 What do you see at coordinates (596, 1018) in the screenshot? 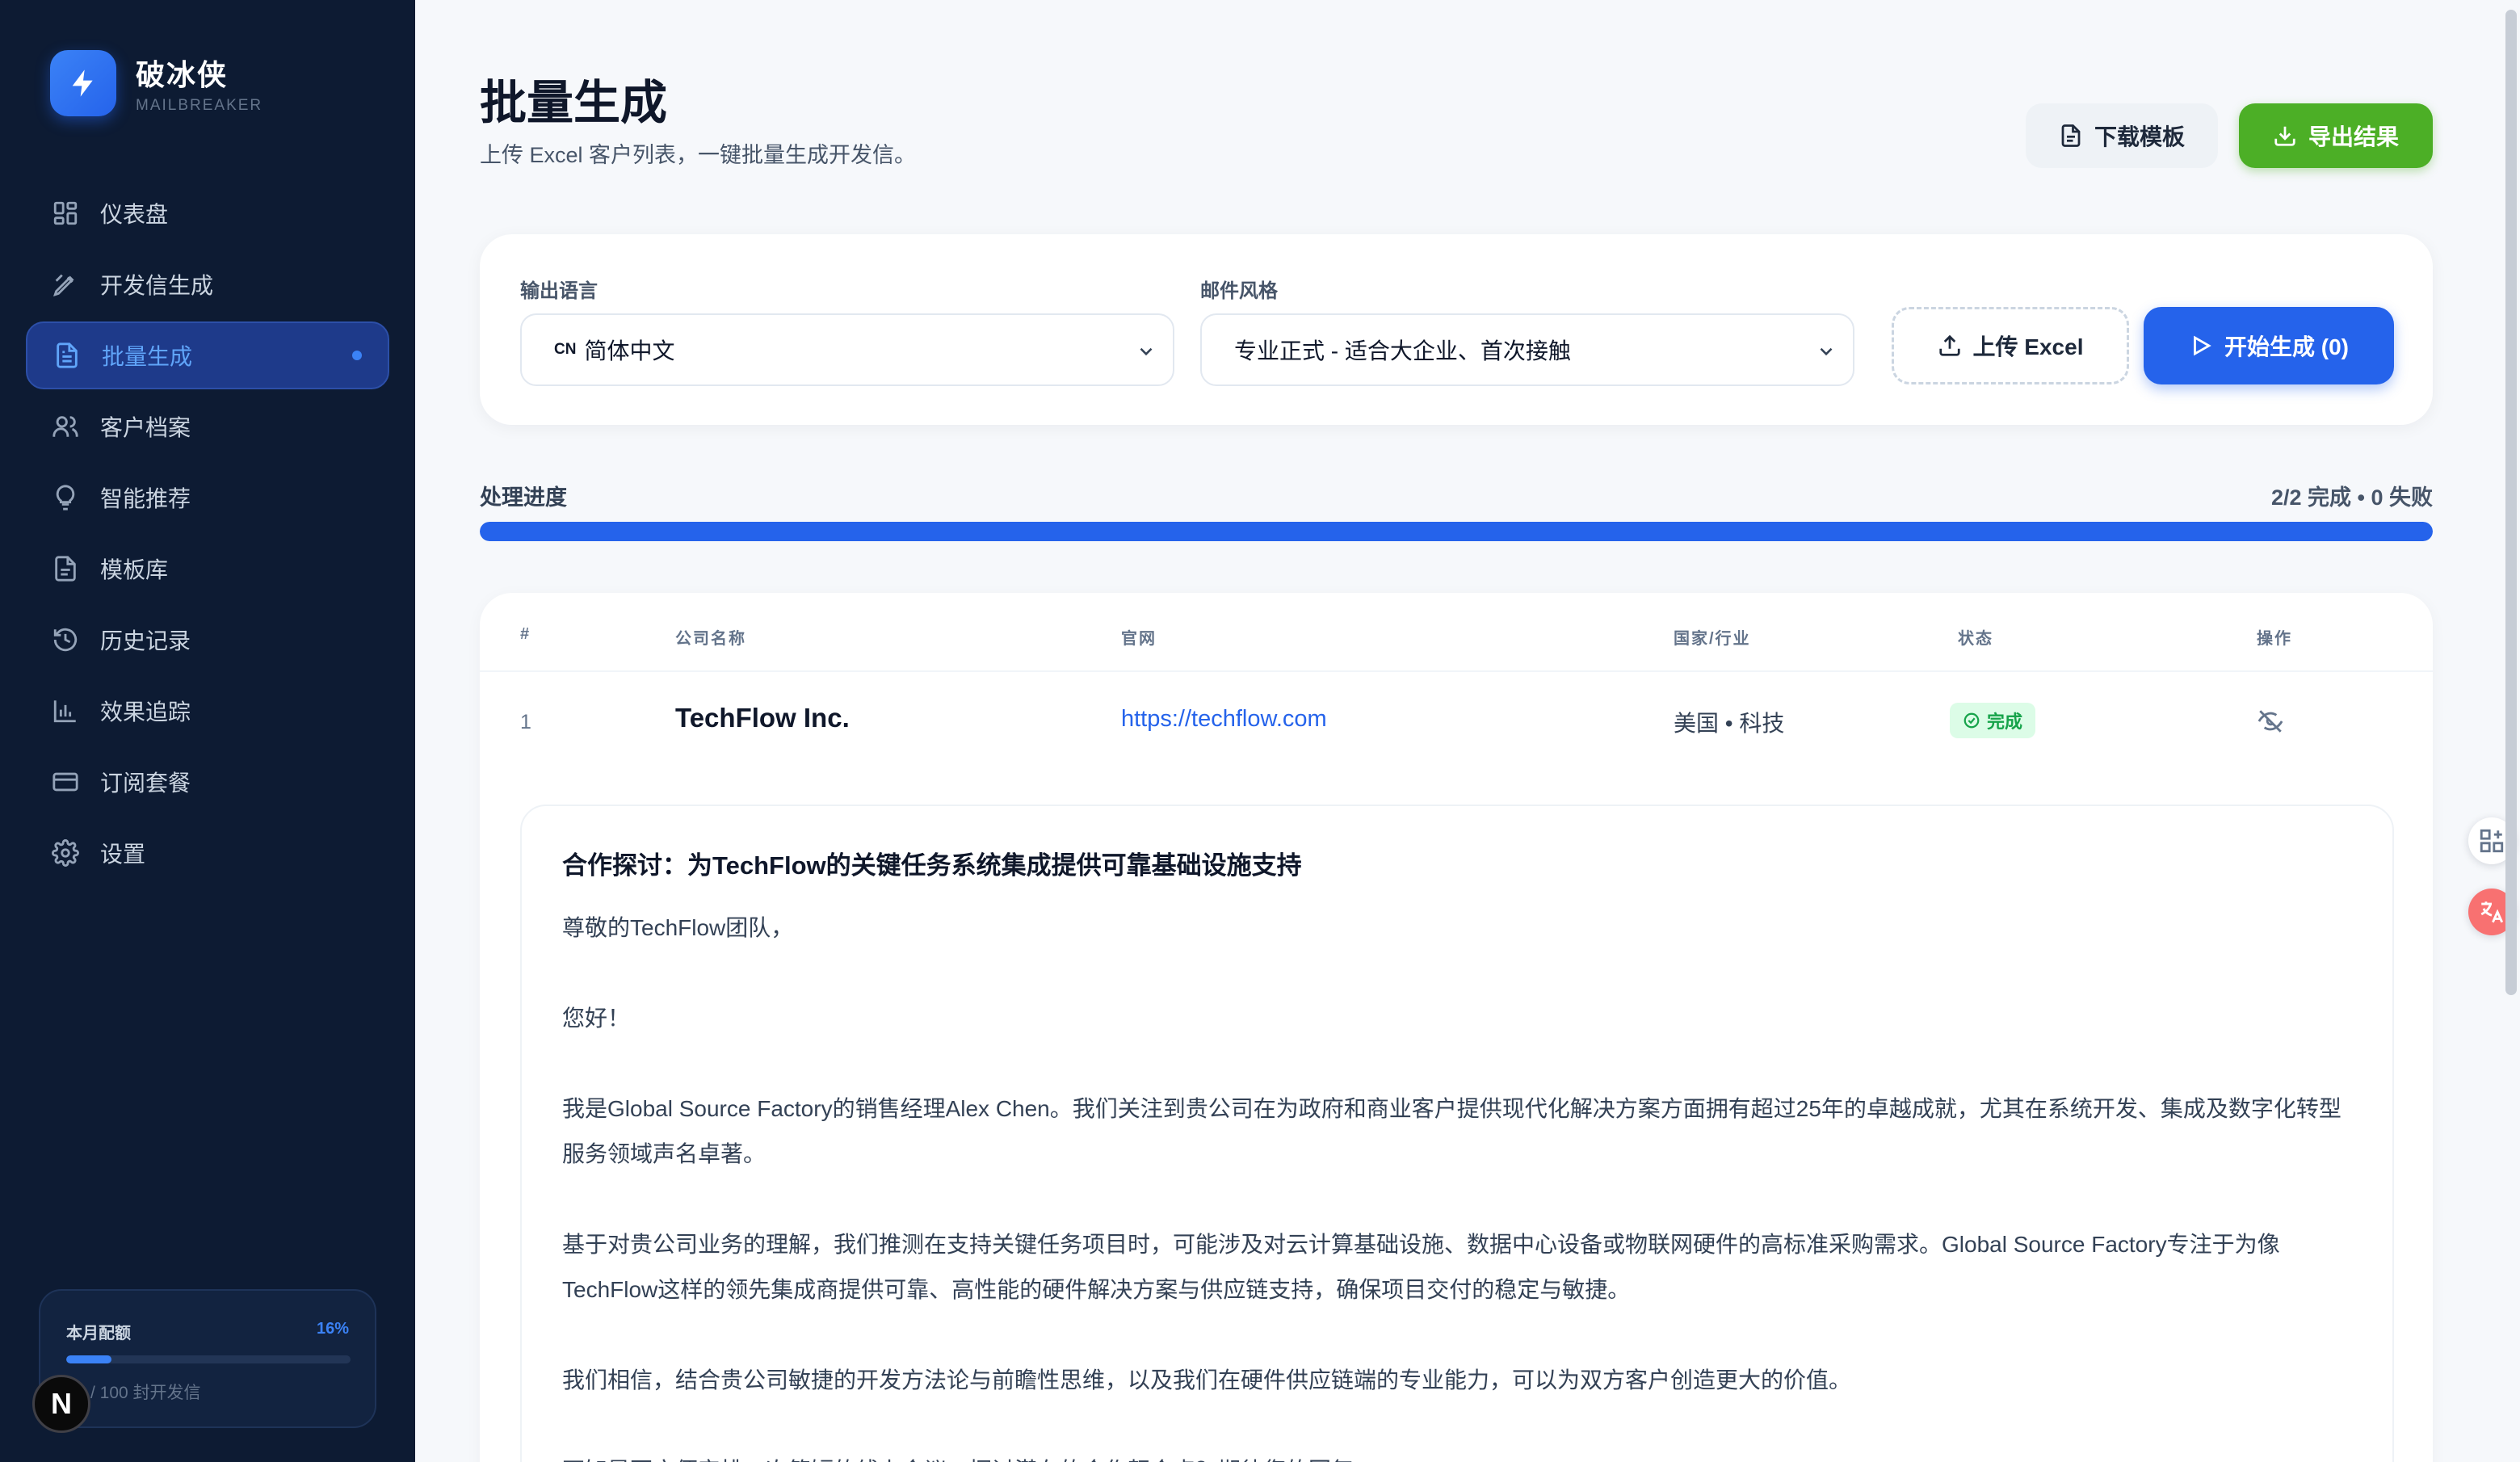
I see `email-paragraph: 您好！` at bounding box center [596, 1018].